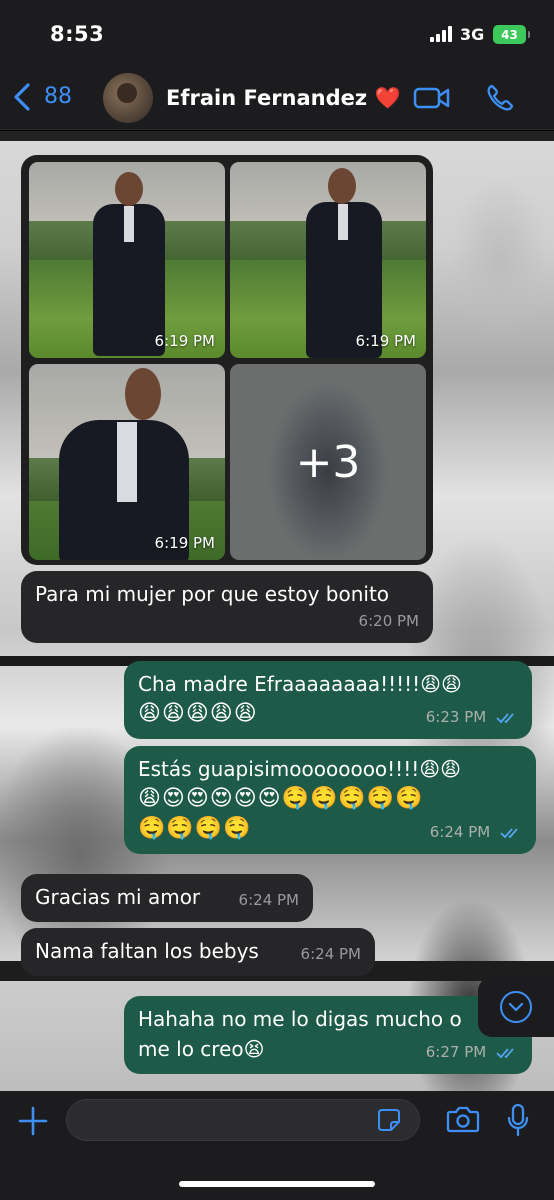 Image resolution: width=554 pixels, height=1200 pixels. Describe the element at coordinates (77, 34) in the screenshot. I see `status-time: 8:53` at that location.